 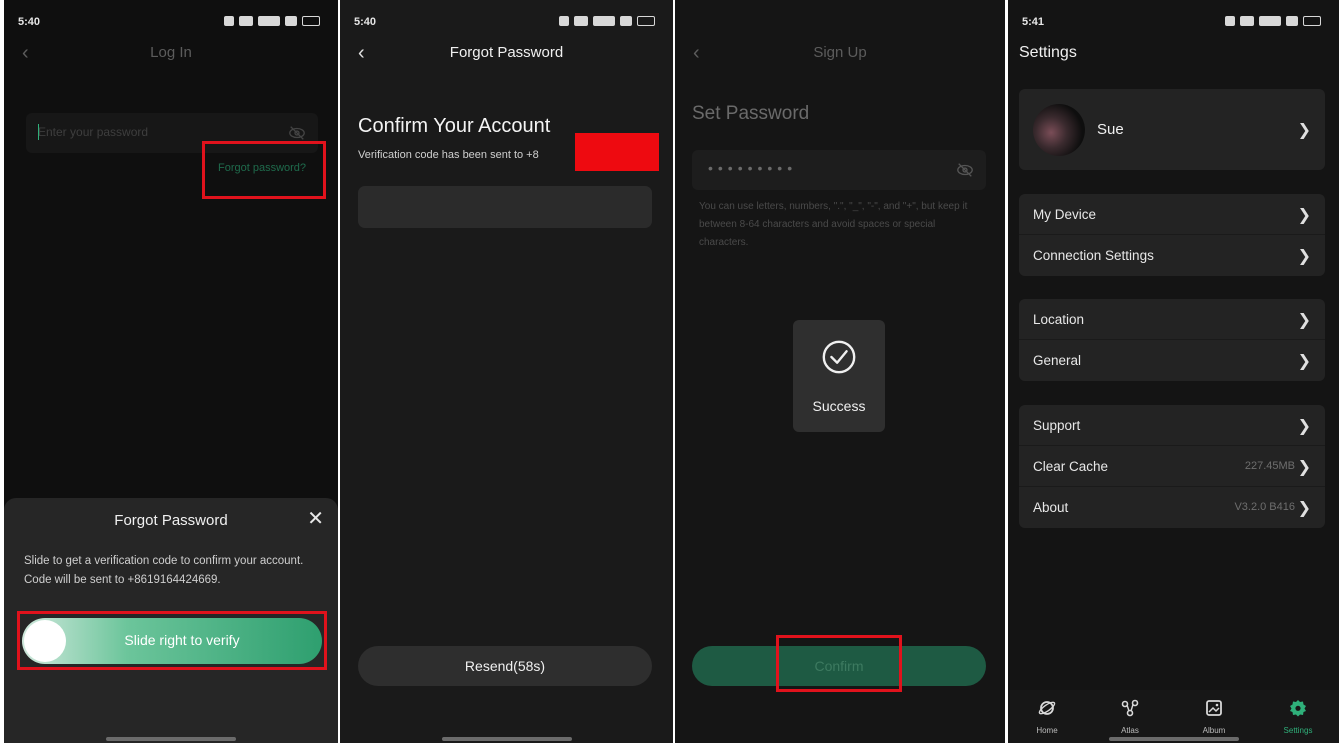 I want to click on success-toast: Success, so click(x=839, y=376).